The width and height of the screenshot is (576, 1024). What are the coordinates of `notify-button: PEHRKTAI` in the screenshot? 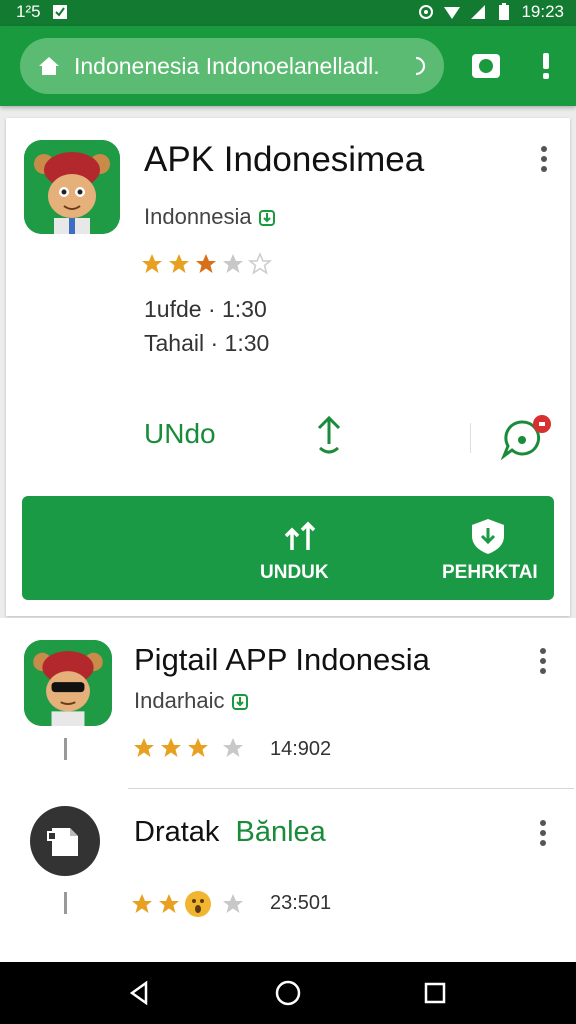 It's located at (490, 573).